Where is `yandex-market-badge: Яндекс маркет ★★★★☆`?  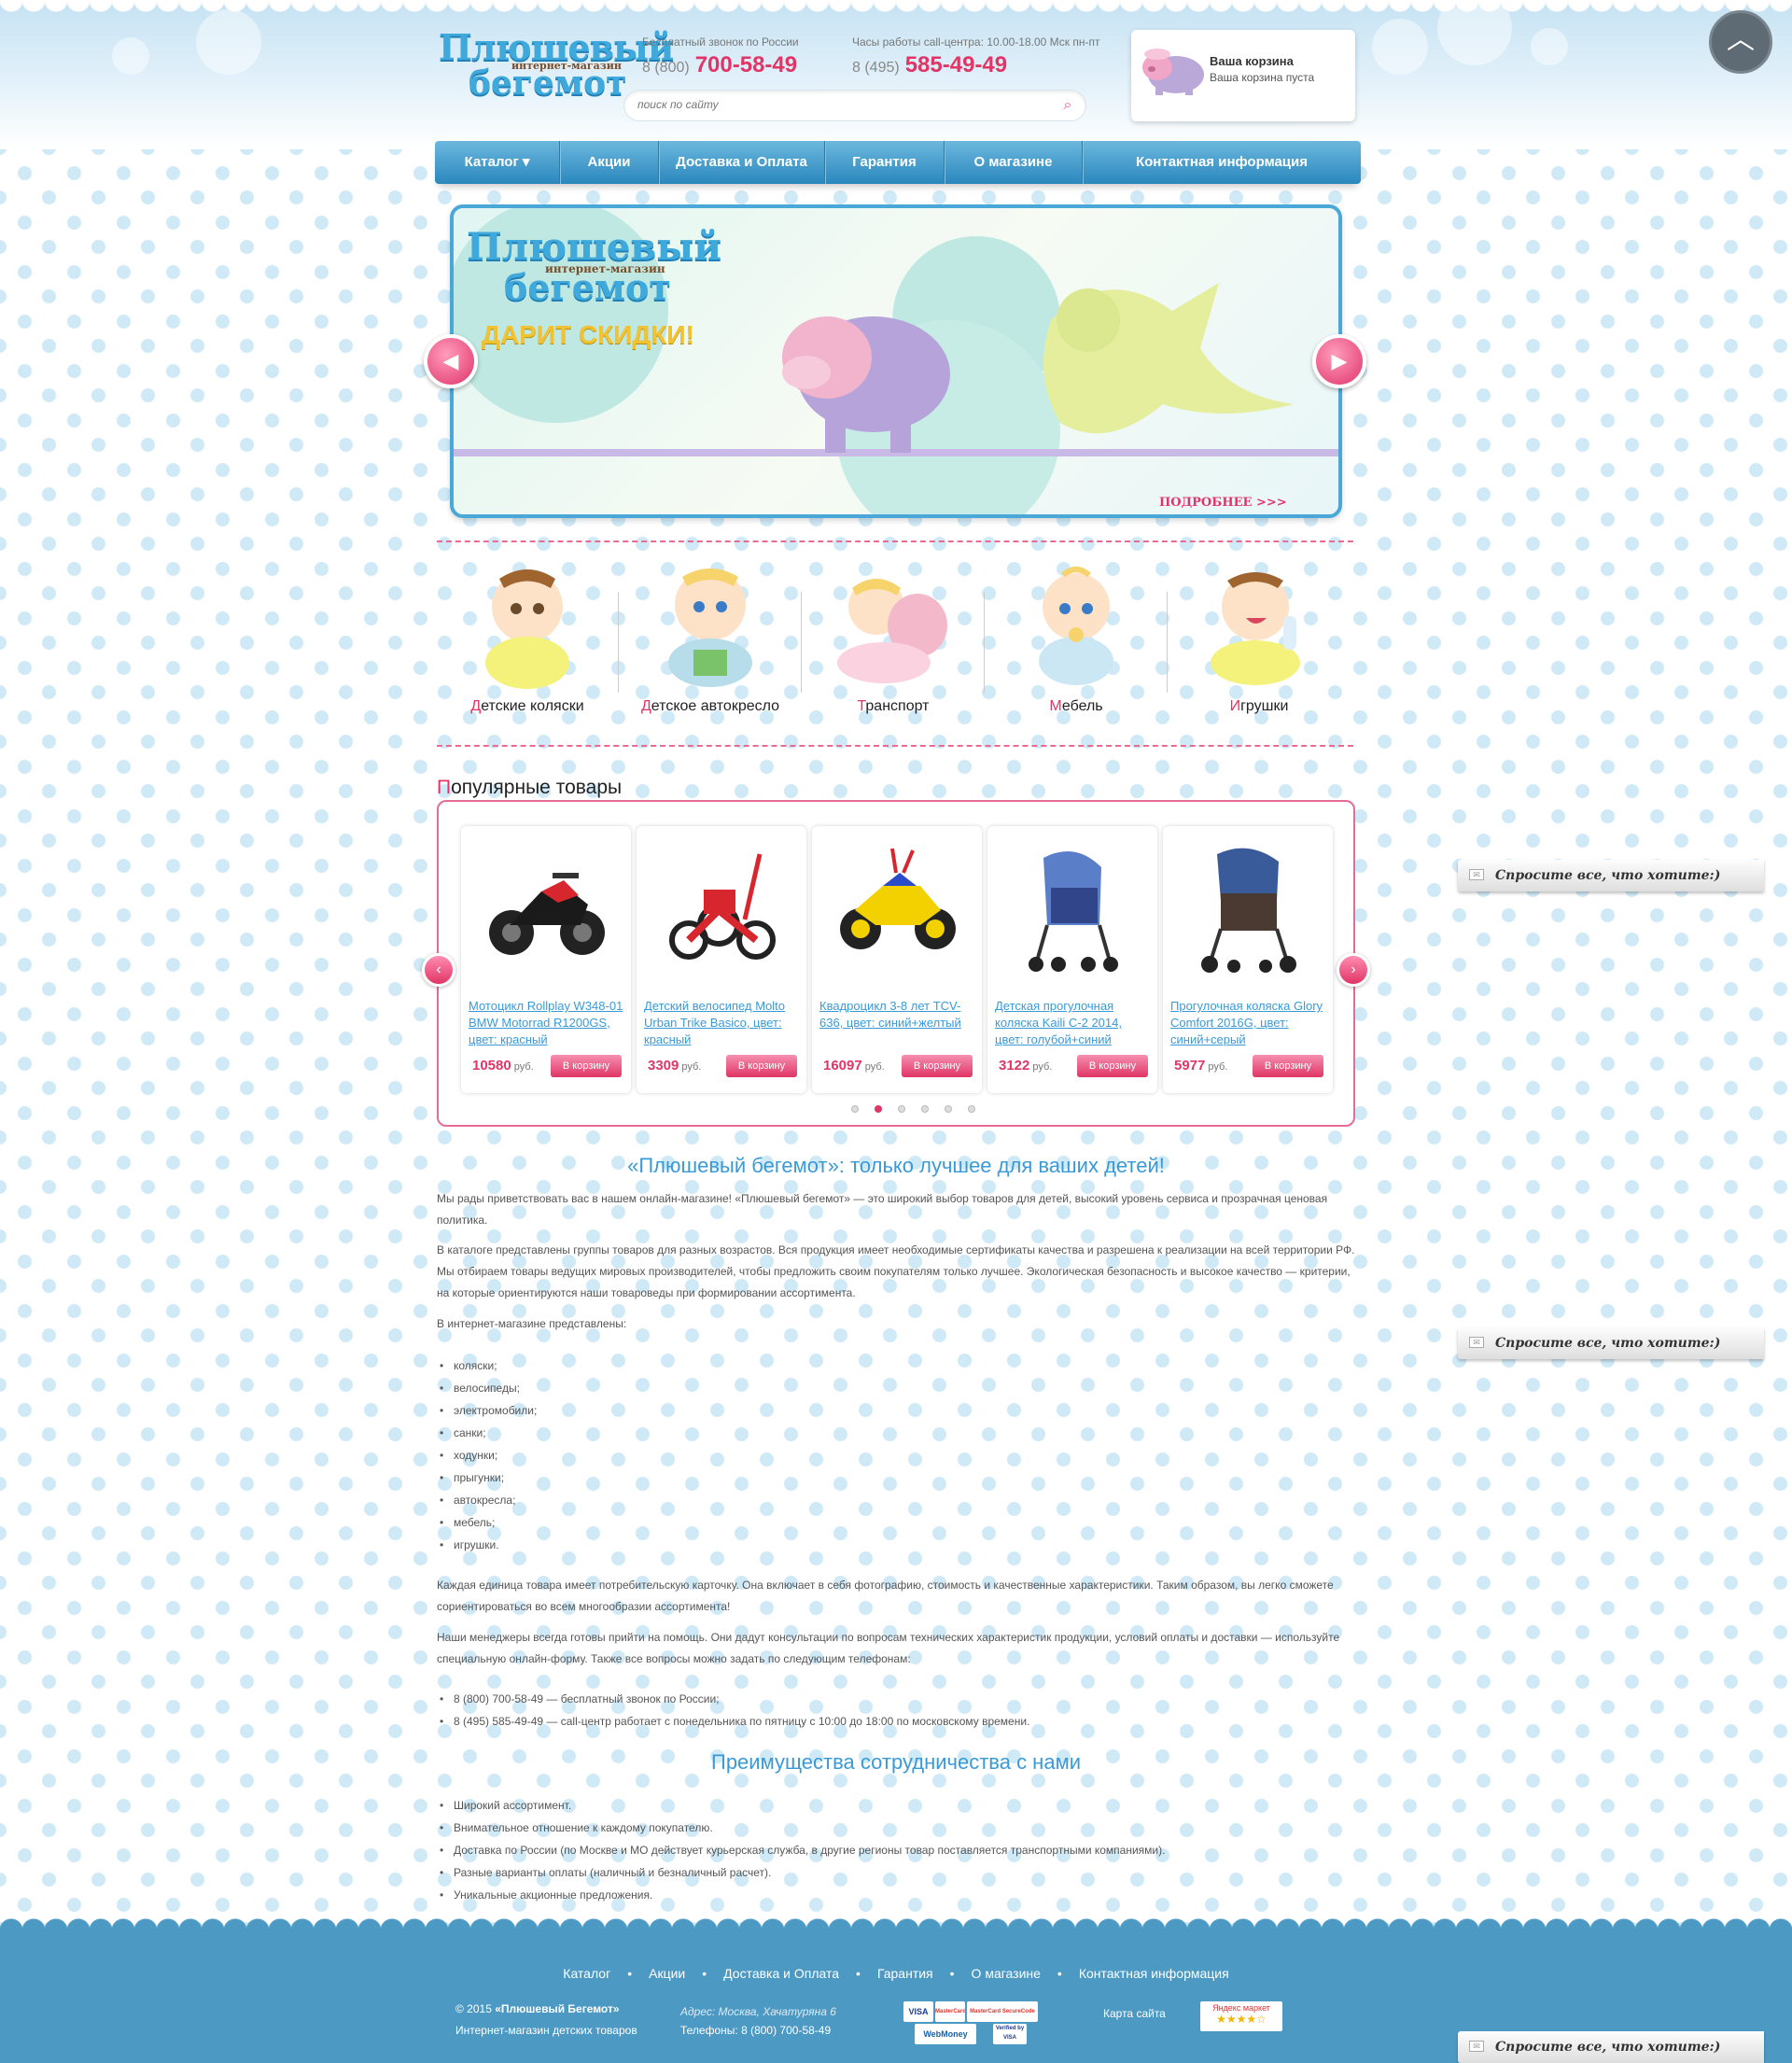
yandex-market-badge: Яндекс маркет ★★★★☆ is located at coordinates (1241, 2016).